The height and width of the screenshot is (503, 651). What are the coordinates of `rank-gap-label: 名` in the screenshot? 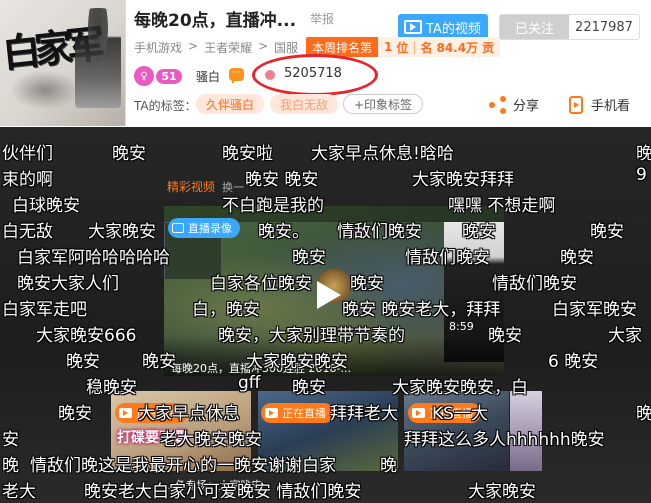 It's located at (426, 47).